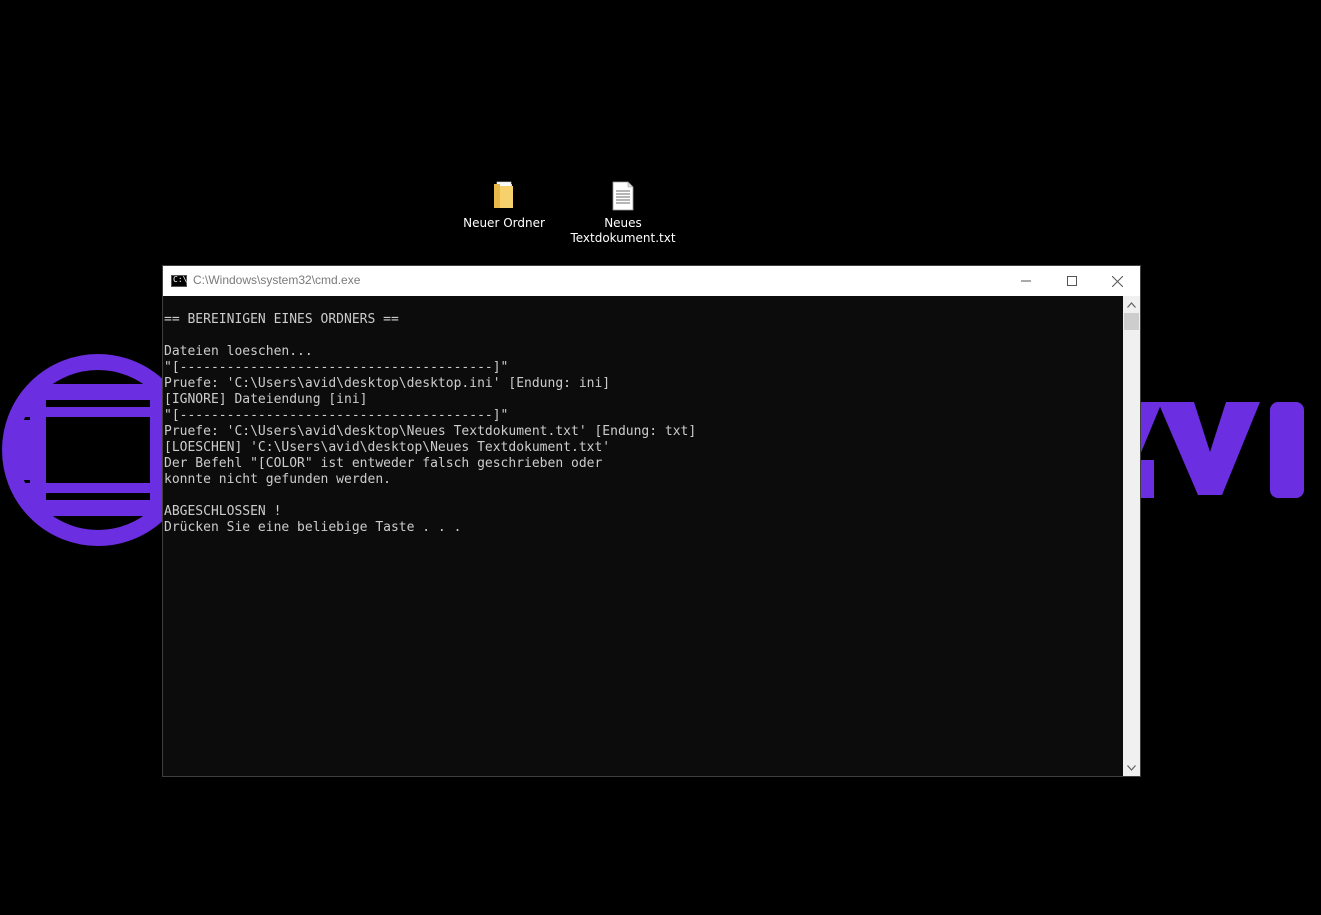 The height and width of the screenshot is (915, 1321). I want to click on desktop-icon-label: Neues Textdokument.txt, so click(623, 230).